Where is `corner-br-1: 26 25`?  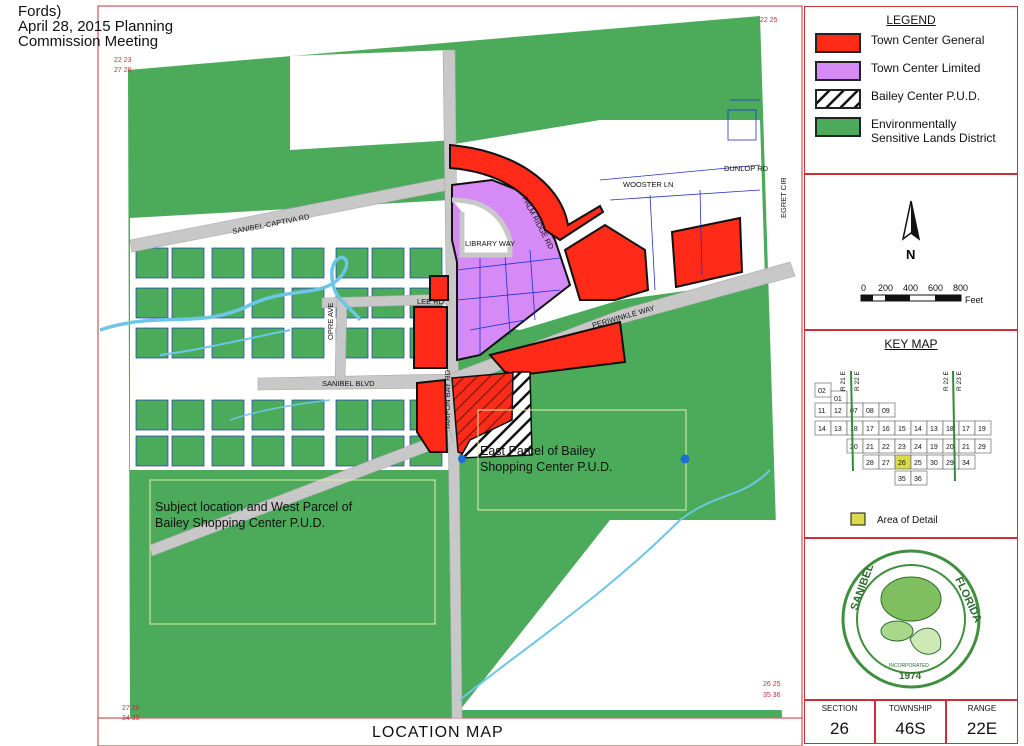 corner-br-1: 26 25 is located at coordinates (772, 684).